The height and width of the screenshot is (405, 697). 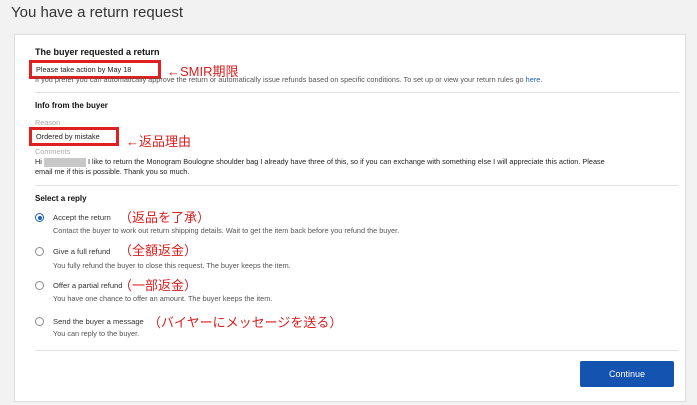 I want to click on comments-label: Comments, so click(x=53, y=151).